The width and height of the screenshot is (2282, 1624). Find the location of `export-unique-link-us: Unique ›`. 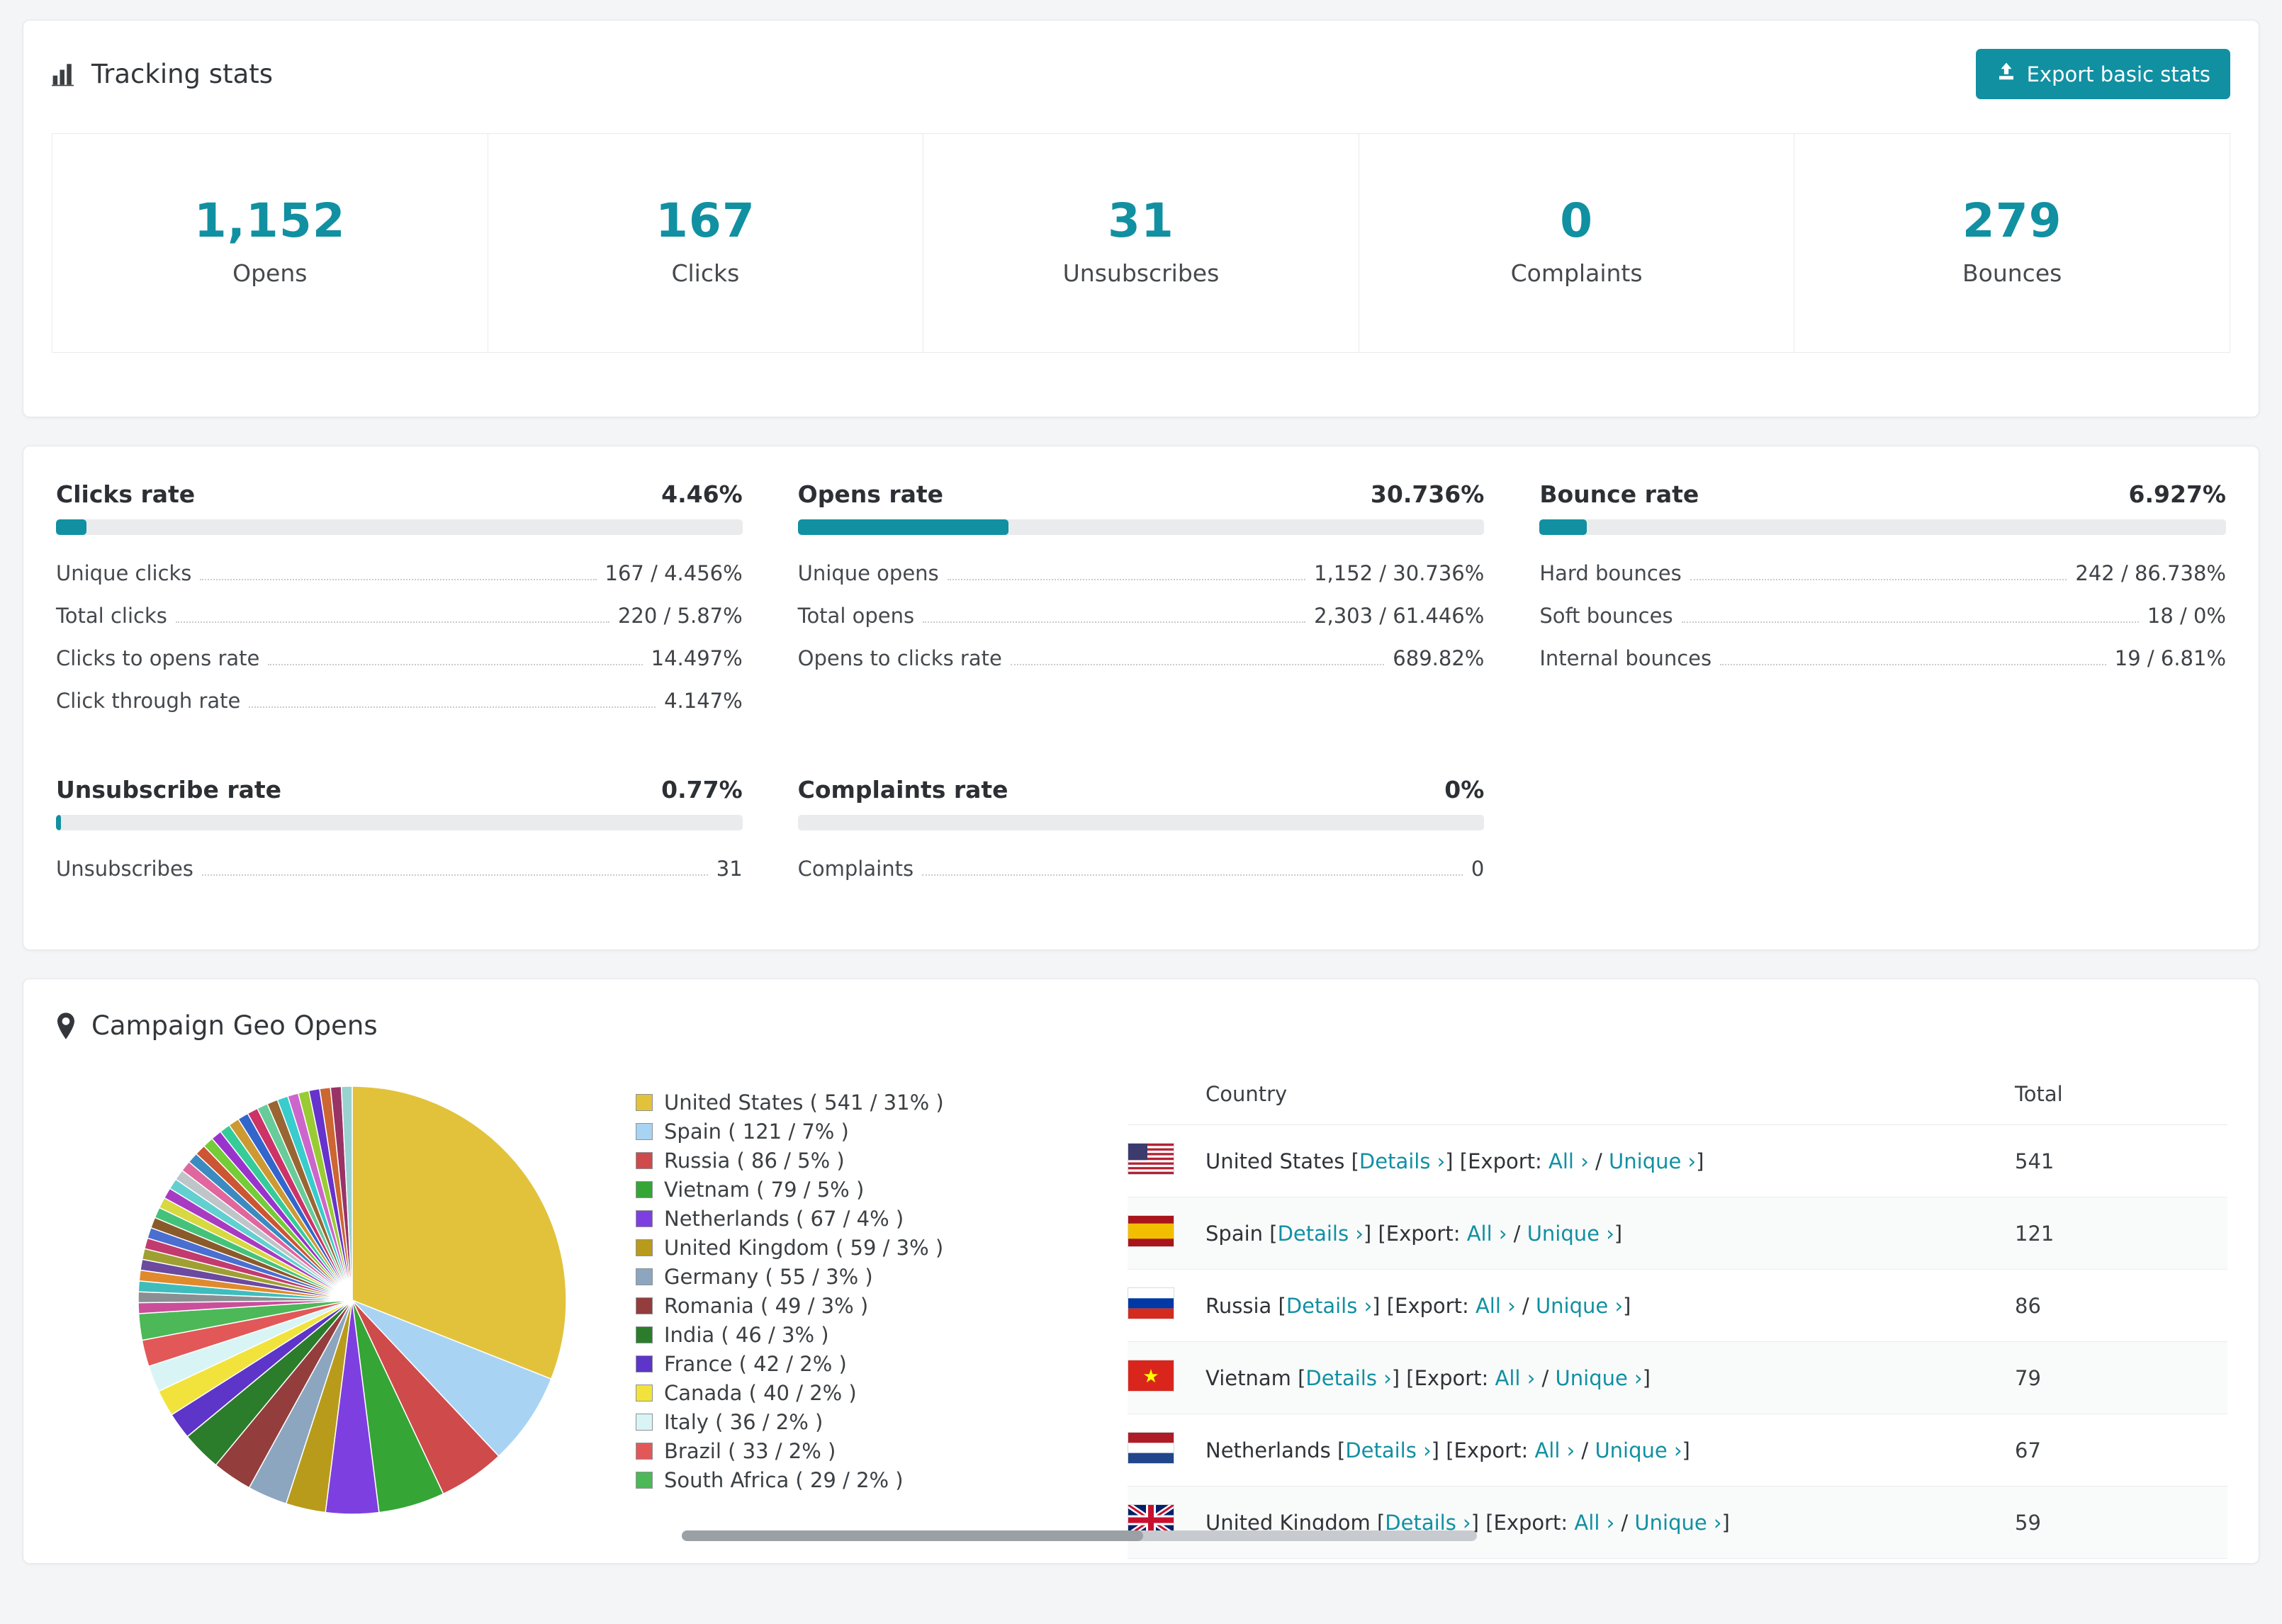

export-unique-link-us: Unique › is located at coordinates (1653, 1161).